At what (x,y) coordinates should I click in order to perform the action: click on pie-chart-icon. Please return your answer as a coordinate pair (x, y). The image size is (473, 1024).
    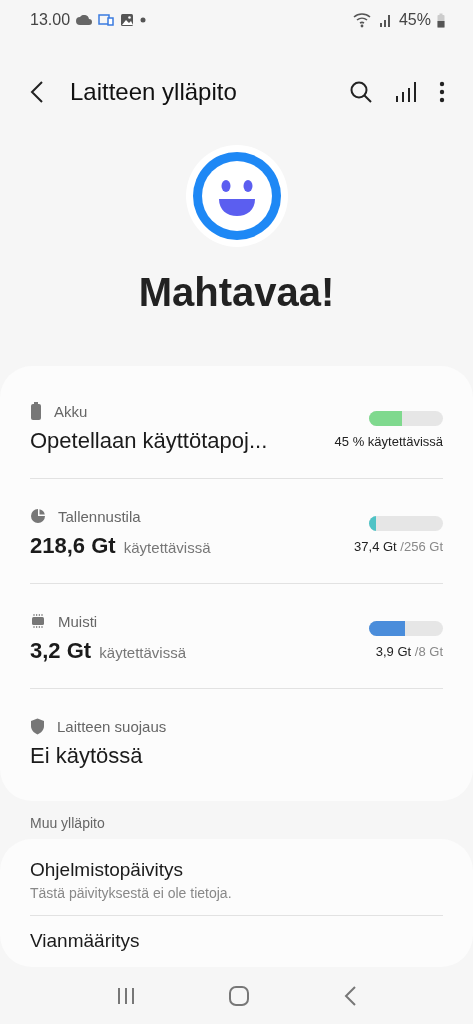
    Looking at the image, I should click on (38, 516).